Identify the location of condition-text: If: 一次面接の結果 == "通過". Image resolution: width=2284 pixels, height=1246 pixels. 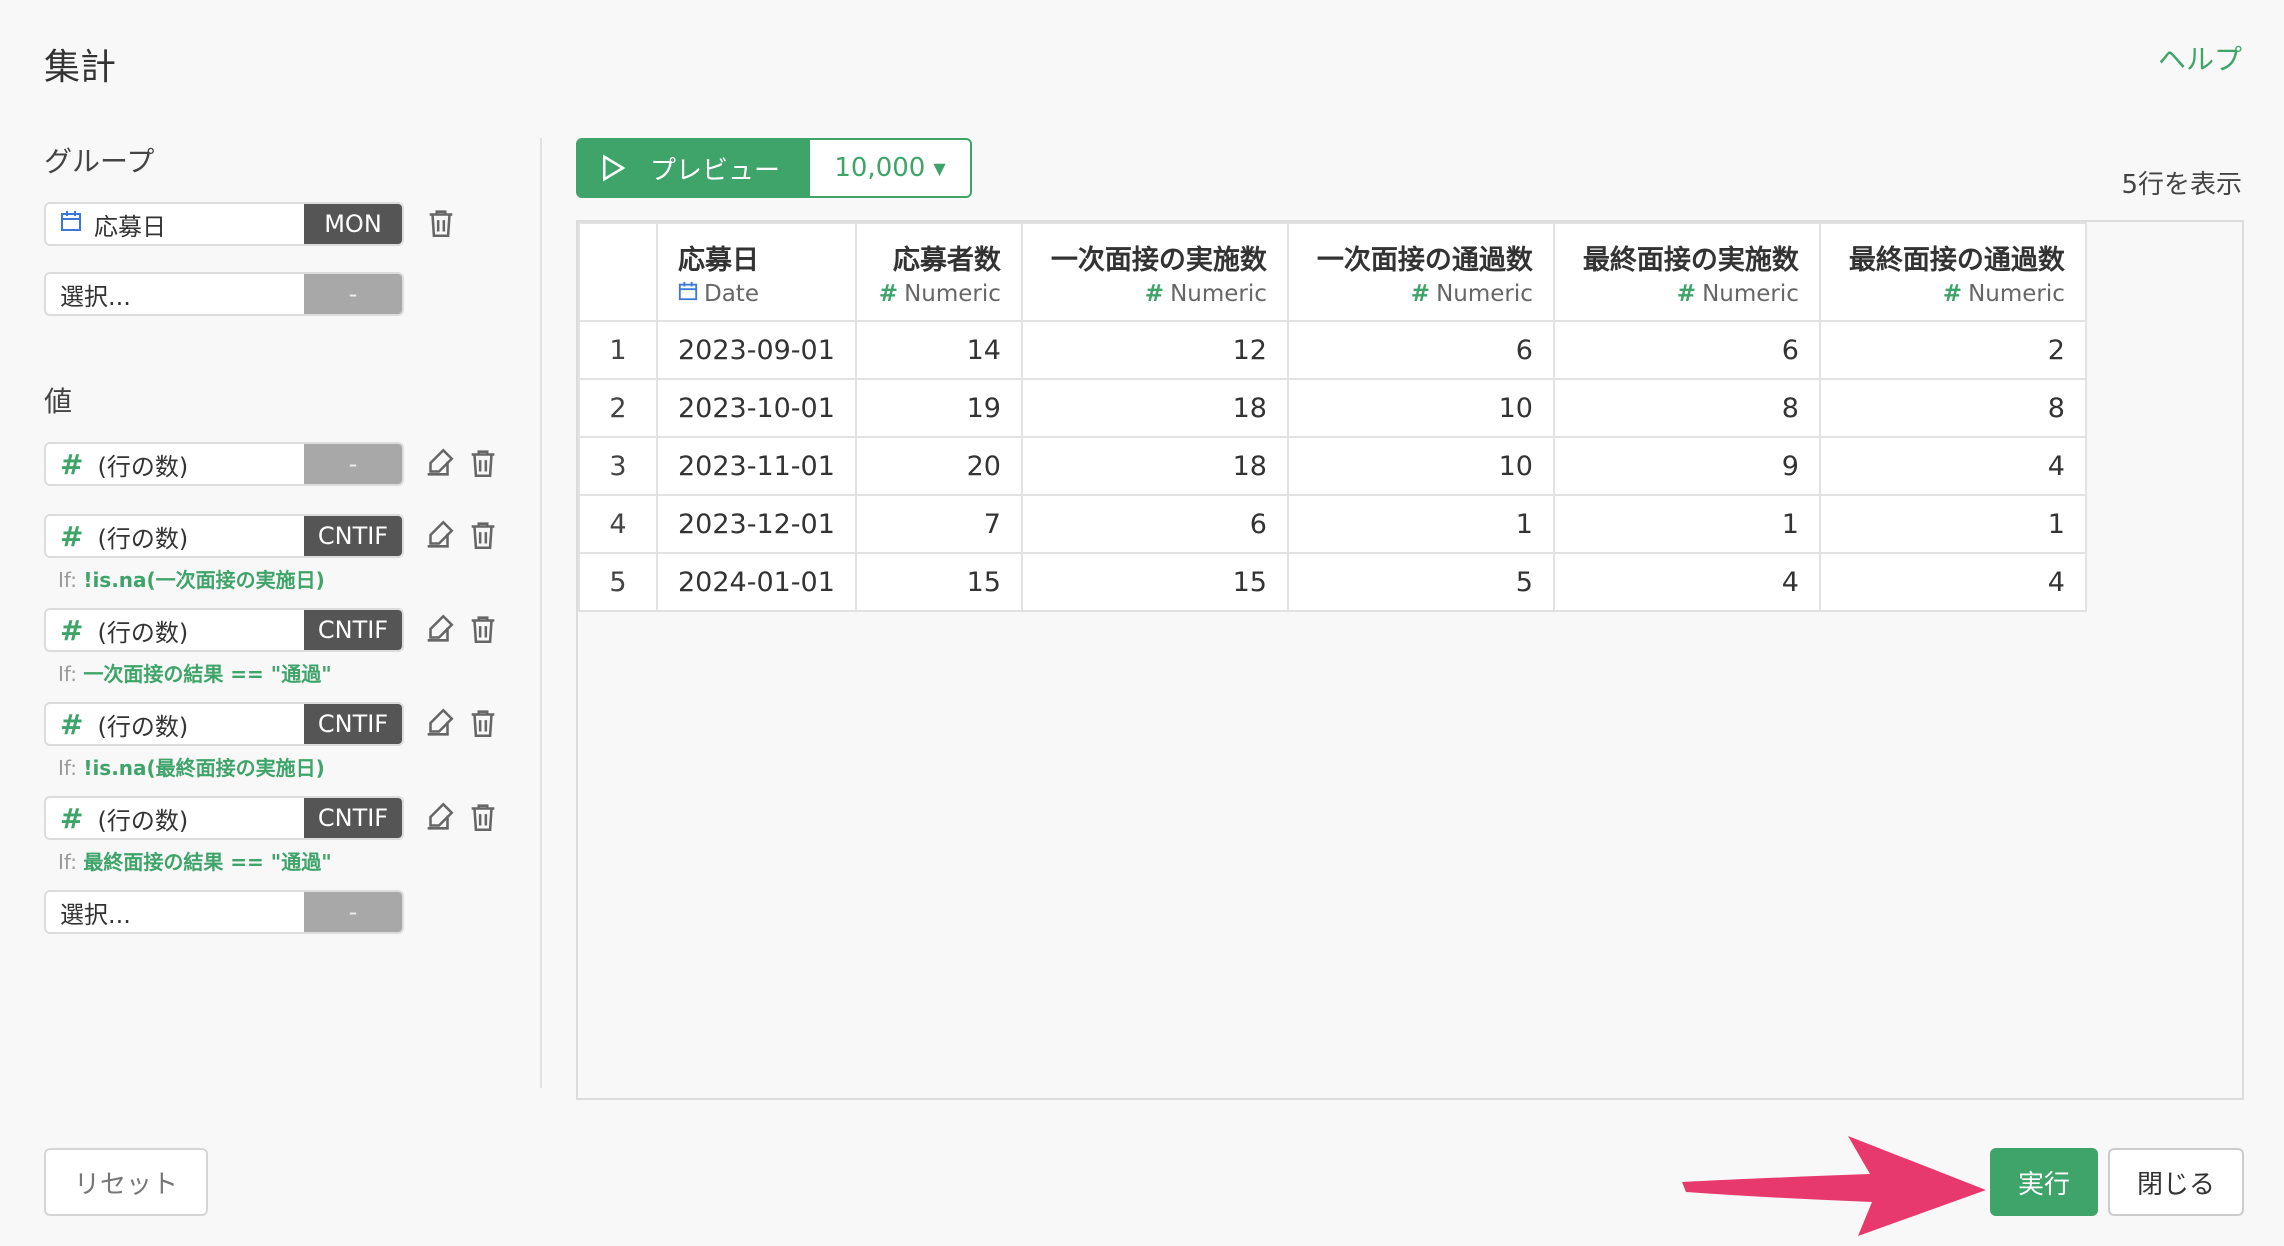
(195, 672).